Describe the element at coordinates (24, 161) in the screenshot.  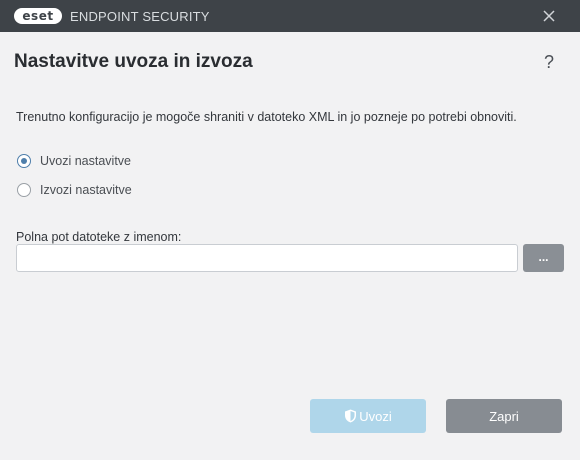
I see `radio-button-checked` at that location.